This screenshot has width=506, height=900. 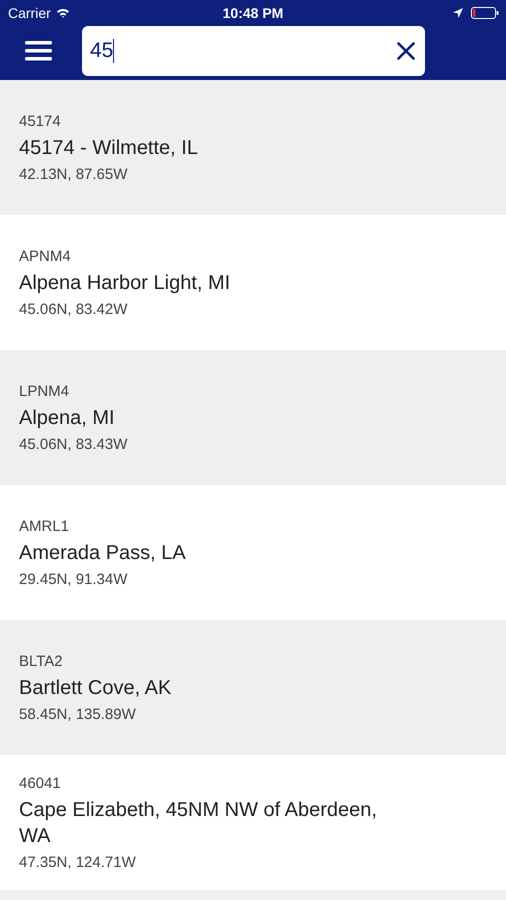 I want to click on station-code: AMRL1, so click(x=44, y=526).